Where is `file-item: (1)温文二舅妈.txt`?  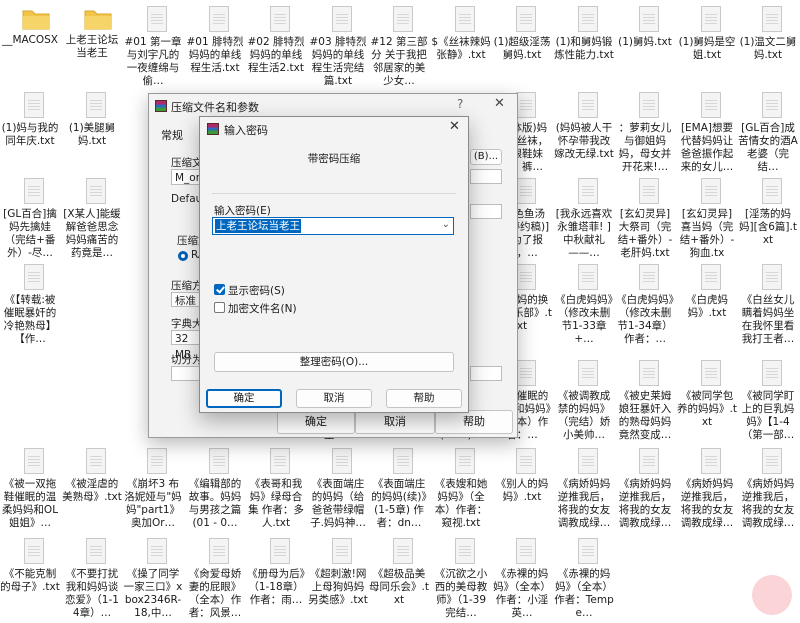
file-item: (1)温文二舅妈.txt is located at coordinates (768, 43).